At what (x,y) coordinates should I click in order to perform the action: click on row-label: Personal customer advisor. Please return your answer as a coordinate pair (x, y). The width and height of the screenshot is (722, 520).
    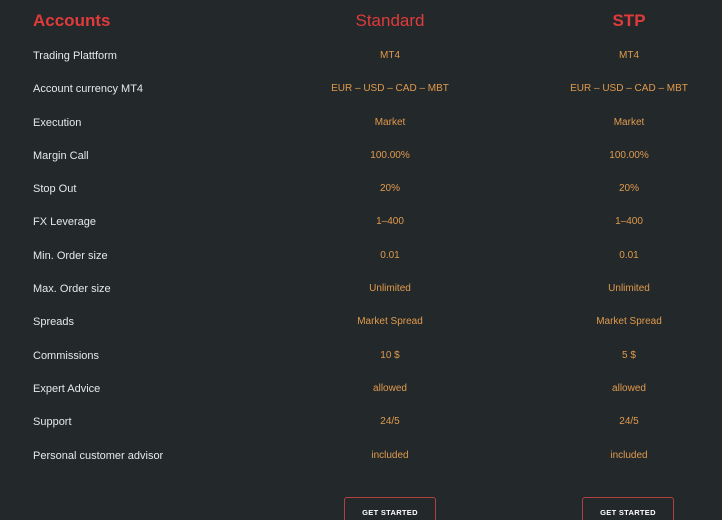
    Looking at the image, I should click on (98, 455).